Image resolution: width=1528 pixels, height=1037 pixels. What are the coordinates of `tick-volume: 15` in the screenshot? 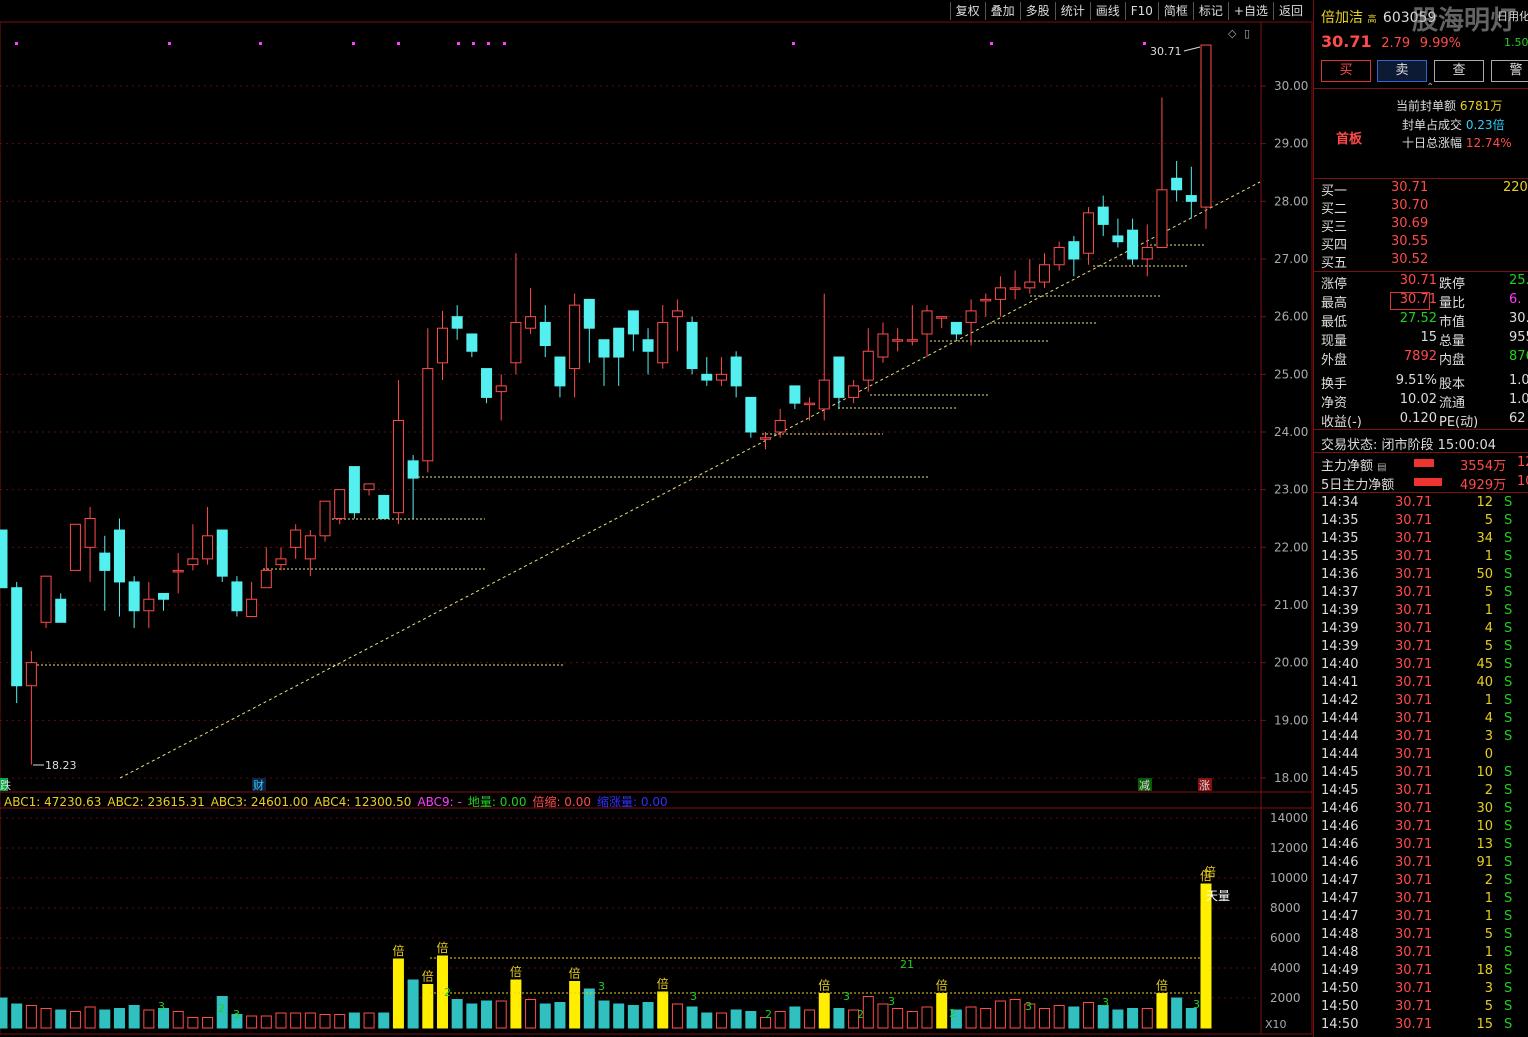 It's located at (1484, 1024).